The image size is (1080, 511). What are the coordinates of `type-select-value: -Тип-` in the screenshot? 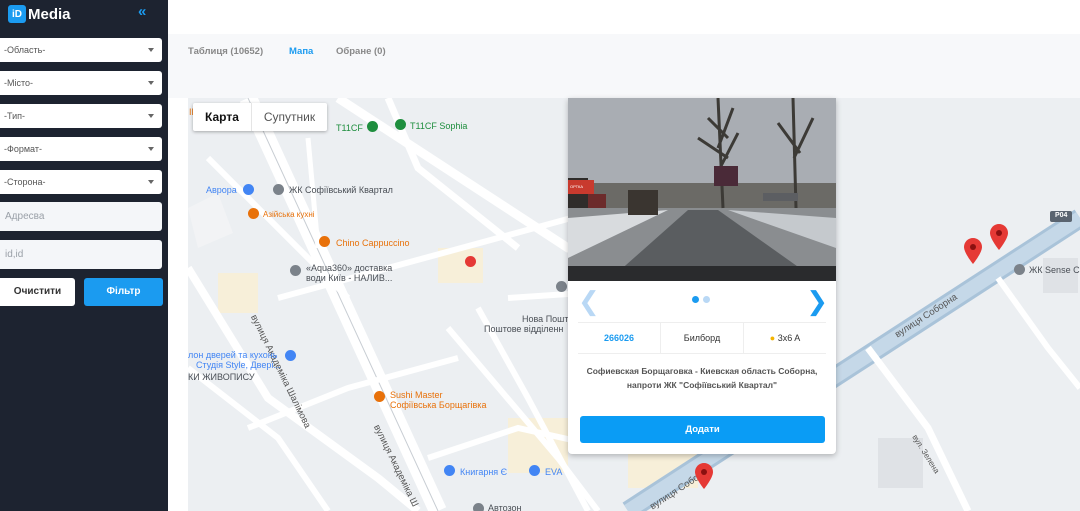 It's located at (14, 116).